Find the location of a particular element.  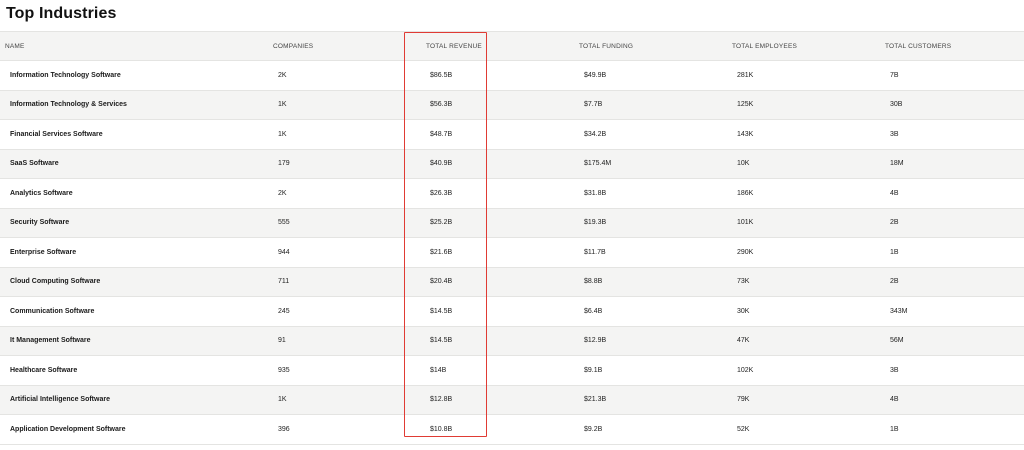

total-funding-cell: $11.7B is located at coordinates (595, 252).